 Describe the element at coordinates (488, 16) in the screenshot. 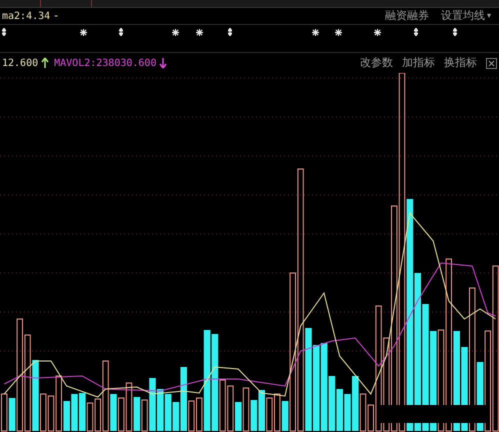

I see `dropdown-caret: ▾` at that location.